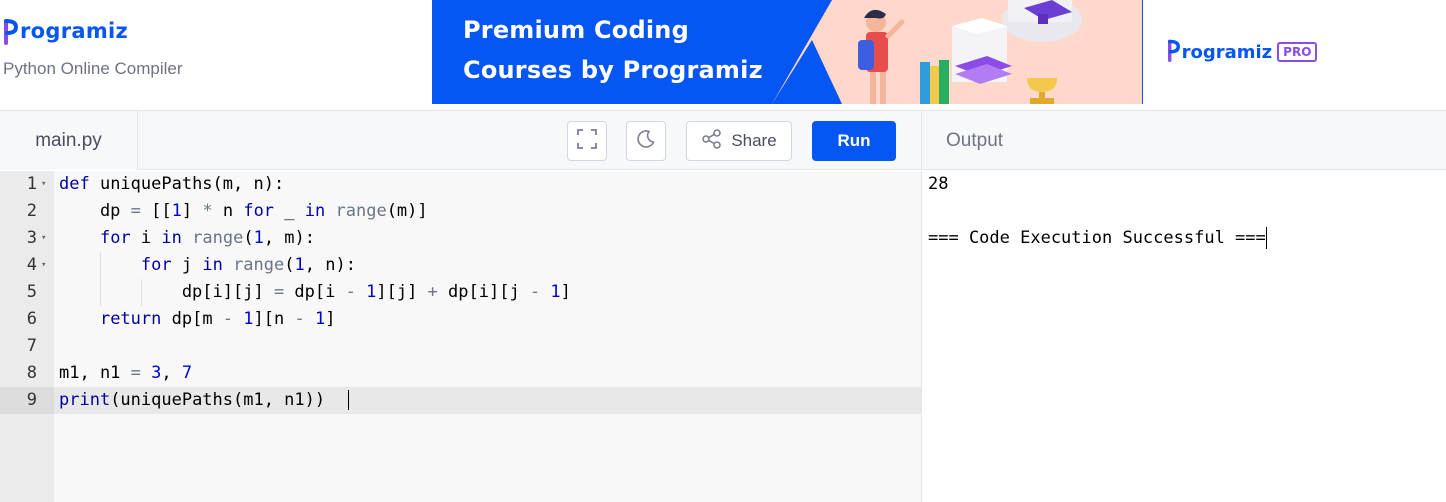 The image size is (1446, 502). I want to click on file-tab-main-py: main.py, so click(69, 140).